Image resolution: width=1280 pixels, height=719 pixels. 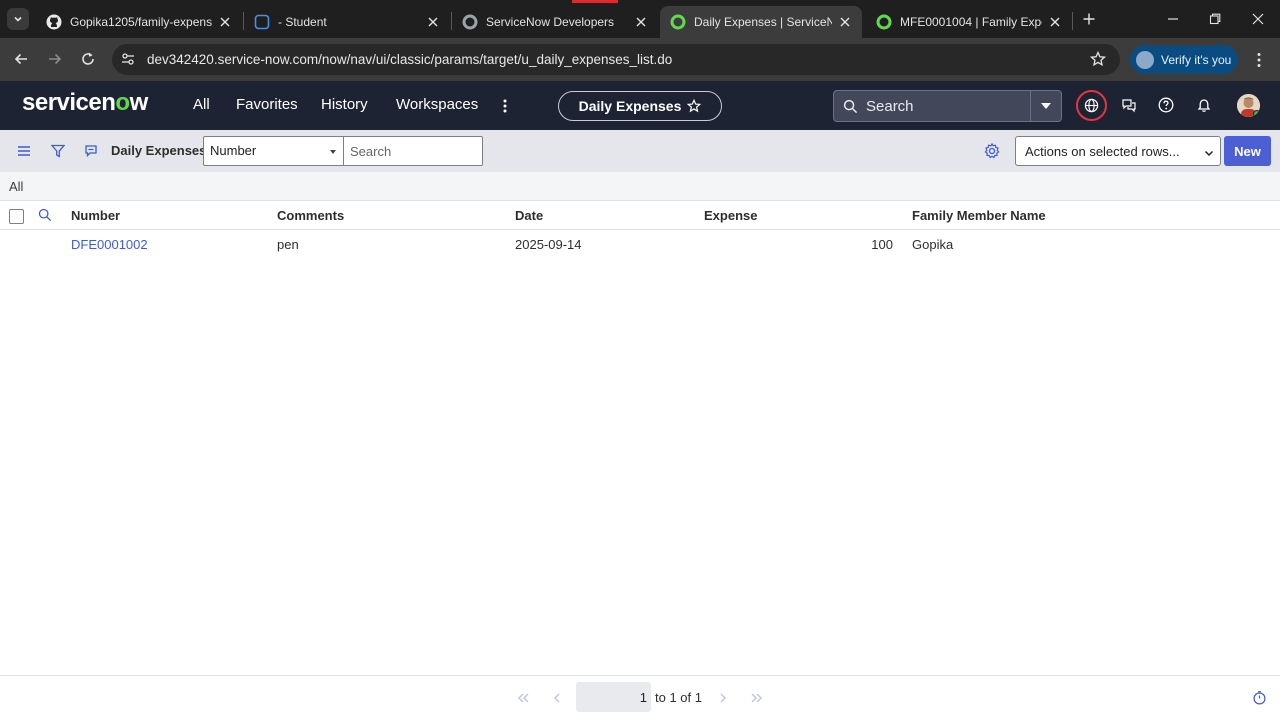 I want to click on list-title: Daily Expenses, so click(x=158, y=150).